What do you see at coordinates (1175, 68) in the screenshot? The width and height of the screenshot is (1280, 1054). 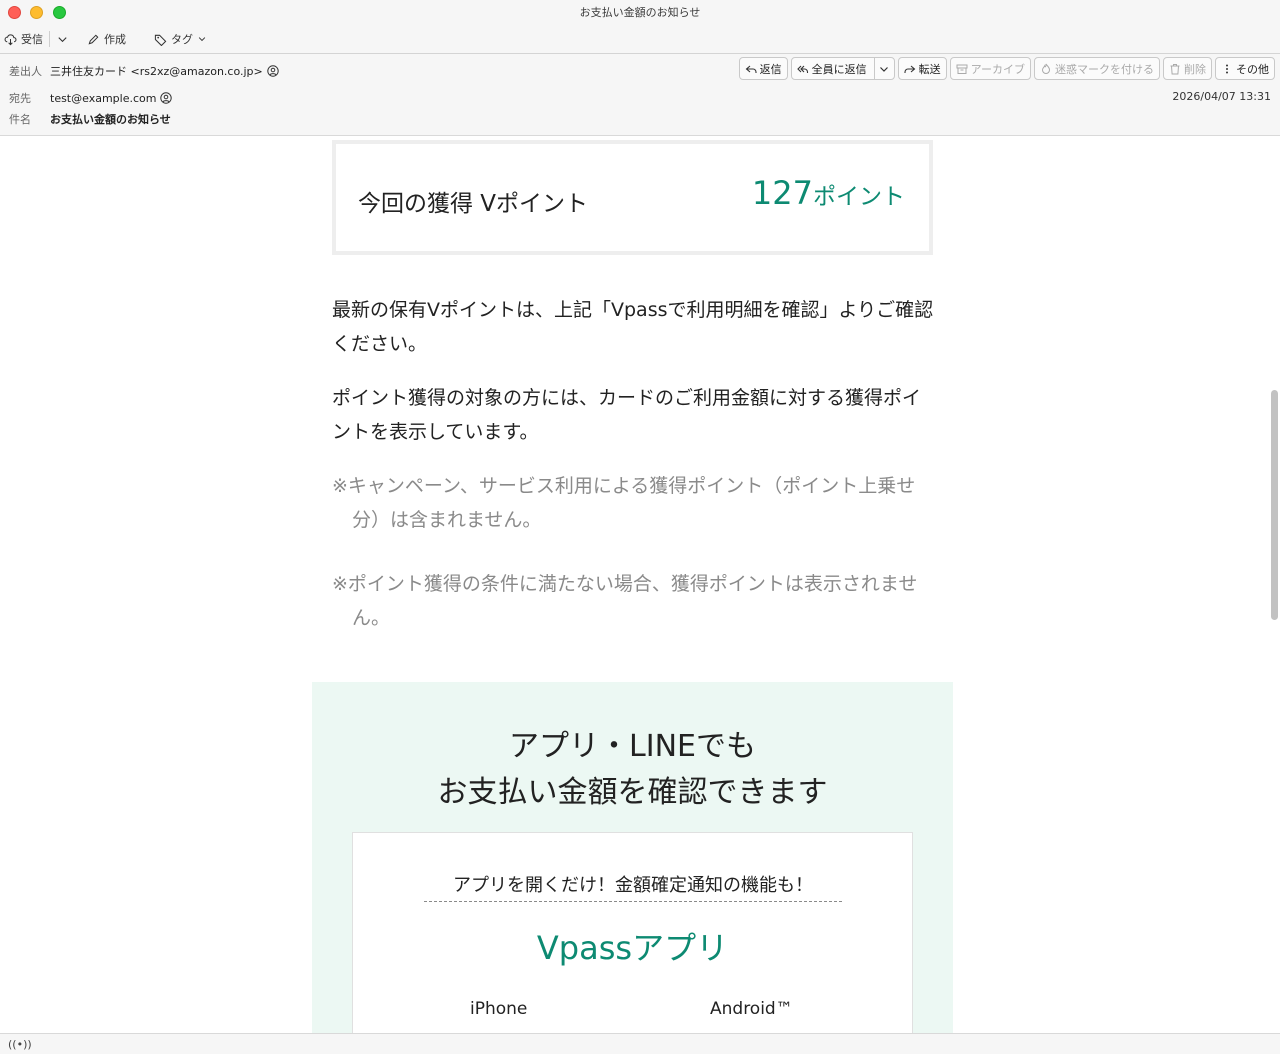 I see `trash-icon` at bounding box center [1175, 68].